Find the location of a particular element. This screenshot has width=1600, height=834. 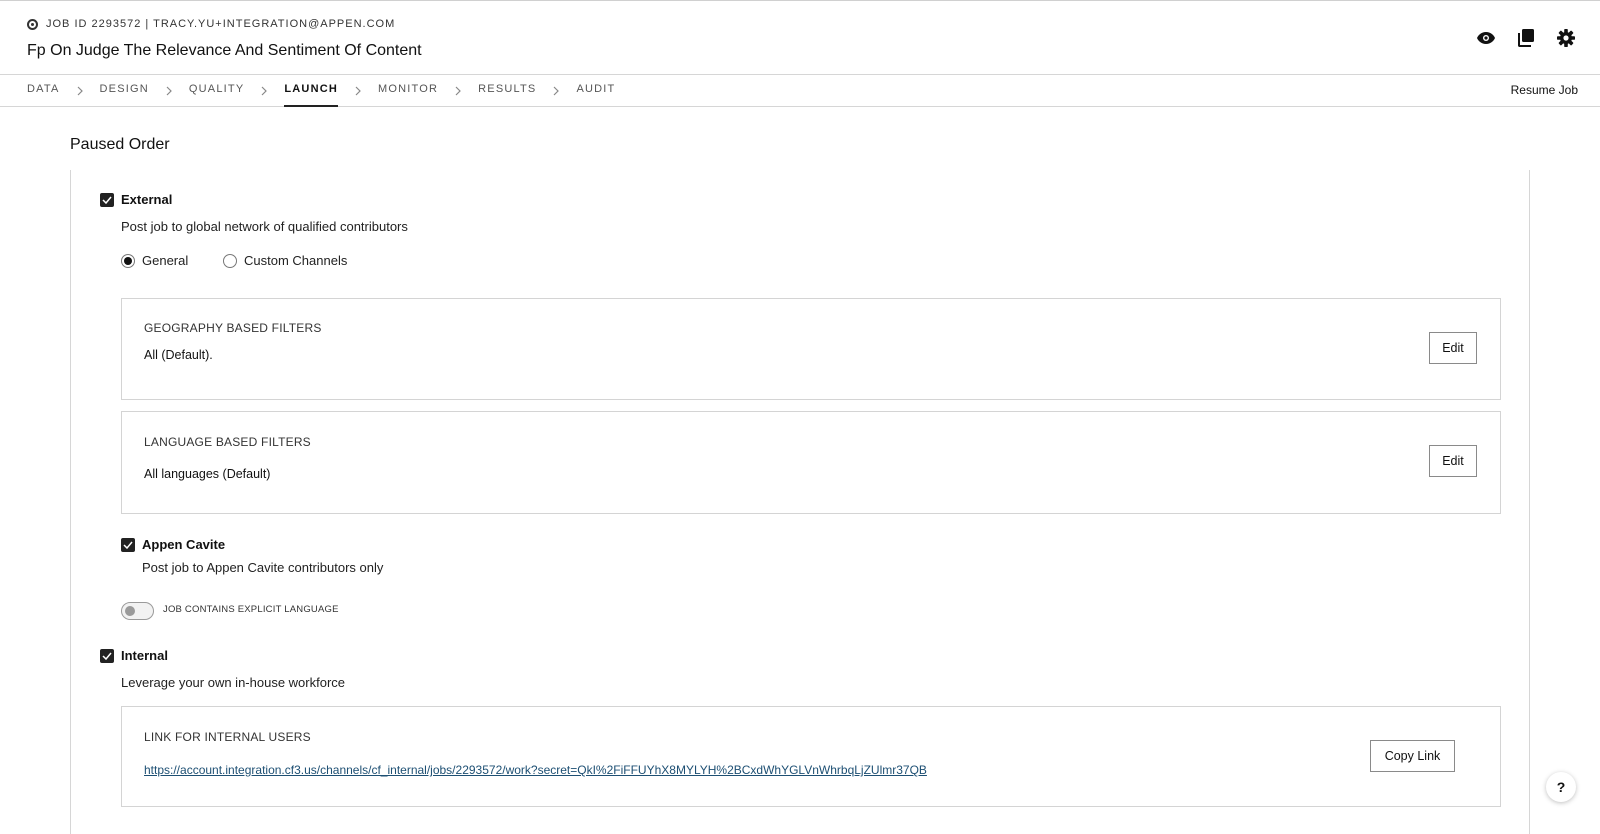

radio-custom-channels is located at coordinates (230, 261).